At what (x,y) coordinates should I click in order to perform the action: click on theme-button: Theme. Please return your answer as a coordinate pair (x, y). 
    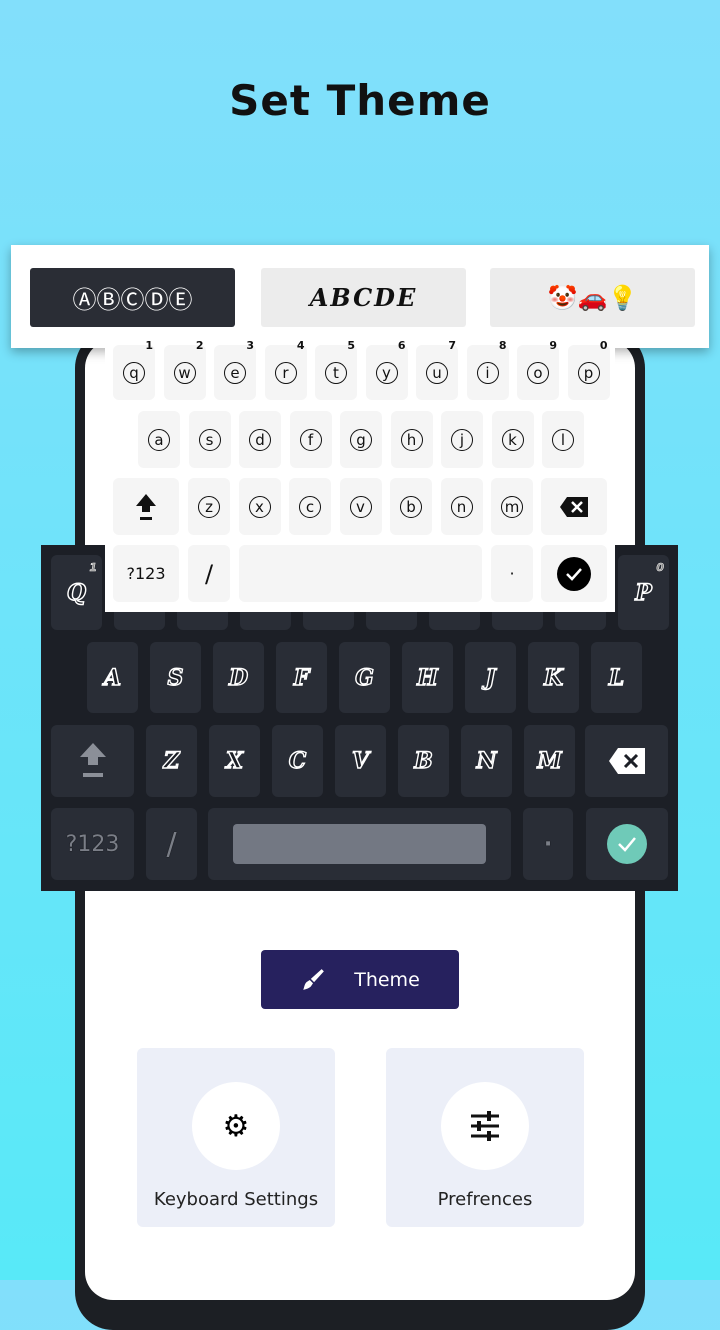
    Looking at the image, I should click on (360, 979).